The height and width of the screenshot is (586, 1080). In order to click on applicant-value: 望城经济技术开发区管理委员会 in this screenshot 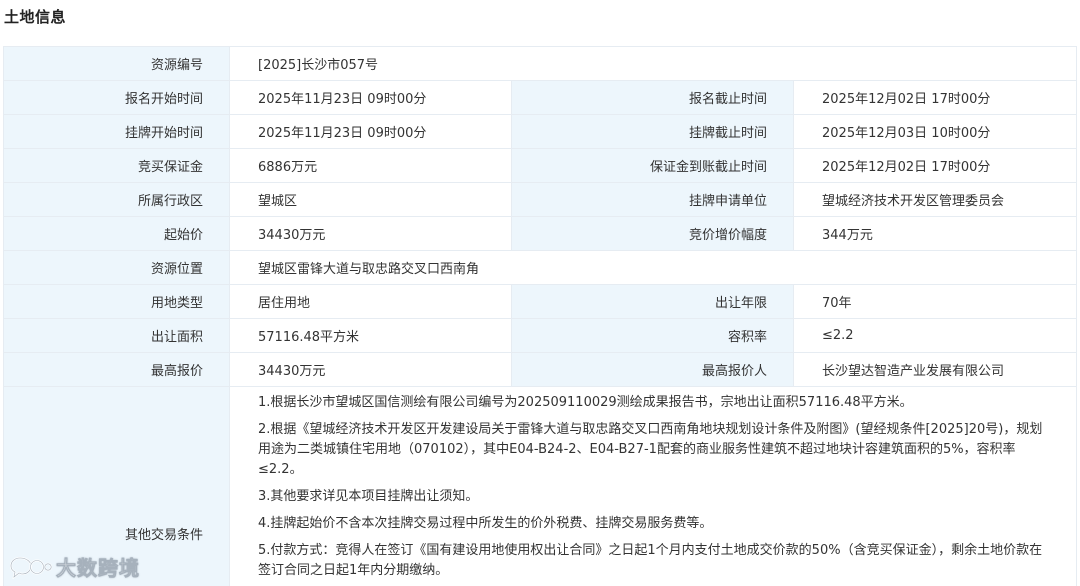, I will do `click(935, 199)`.